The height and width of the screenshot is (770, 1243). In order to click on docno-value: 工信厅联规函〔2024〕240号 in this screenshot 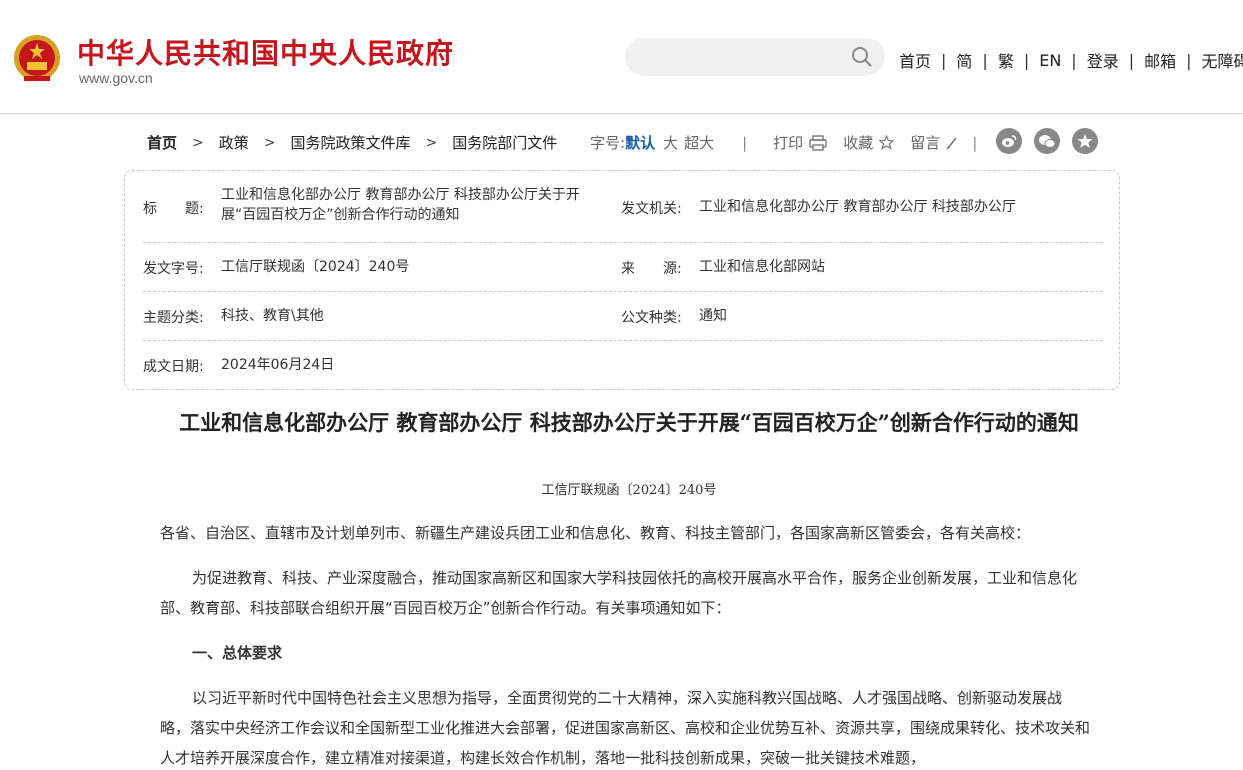, I will do `click(315, 267)`.